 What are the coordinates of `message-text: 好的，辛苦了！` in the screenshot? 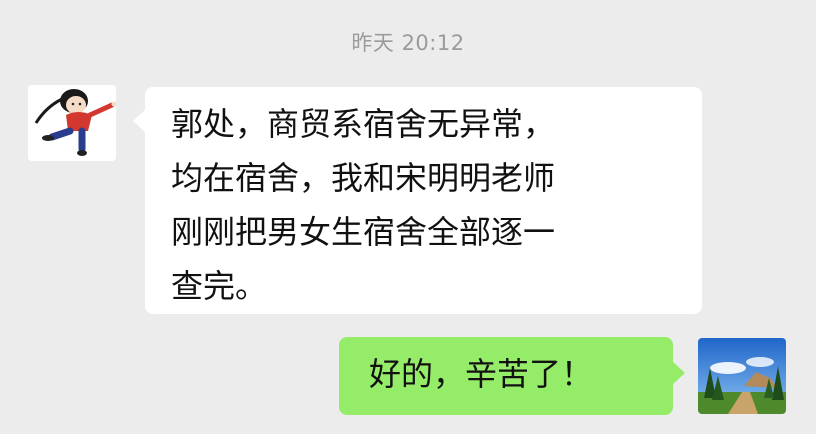 It's located at (481, 374).